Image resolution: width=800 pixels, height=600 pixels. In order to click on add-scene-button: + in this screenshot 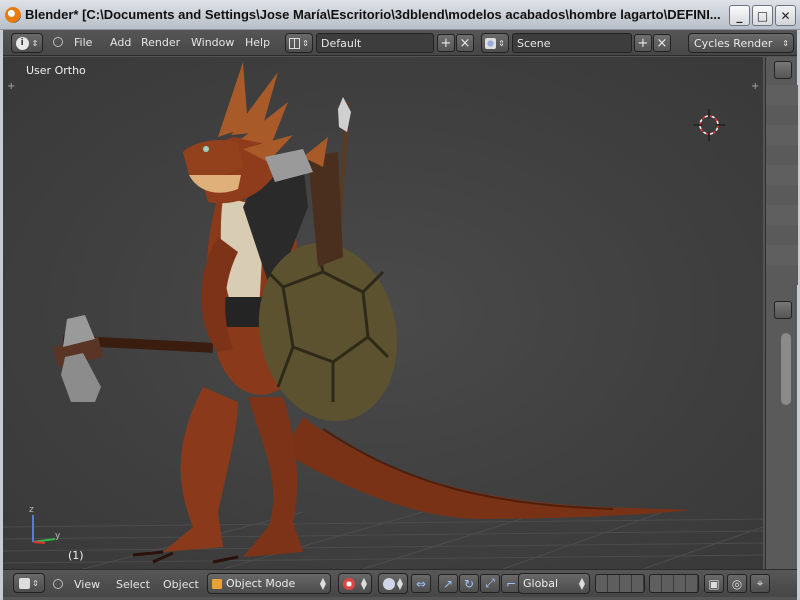, I will do `click(643, 43)`.